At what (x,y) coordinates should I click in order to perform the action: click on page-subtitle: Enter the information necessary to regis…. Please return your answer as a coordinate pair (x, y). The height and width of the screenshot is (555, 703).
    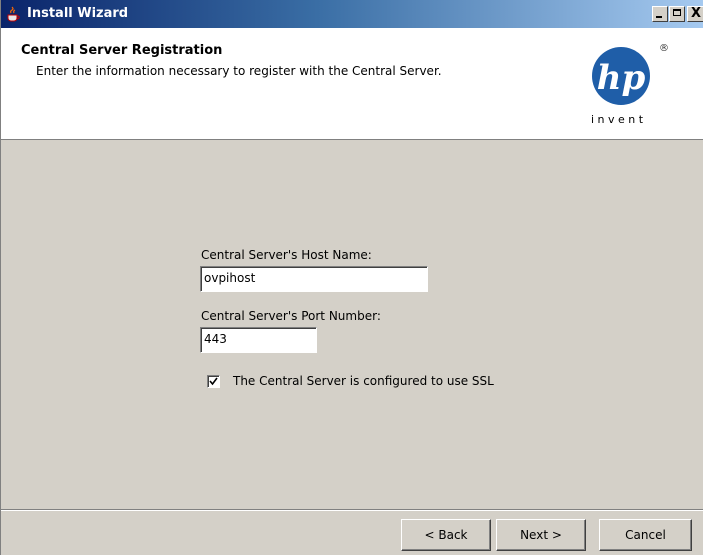
    Looking at the image, I should click on (239, 71).